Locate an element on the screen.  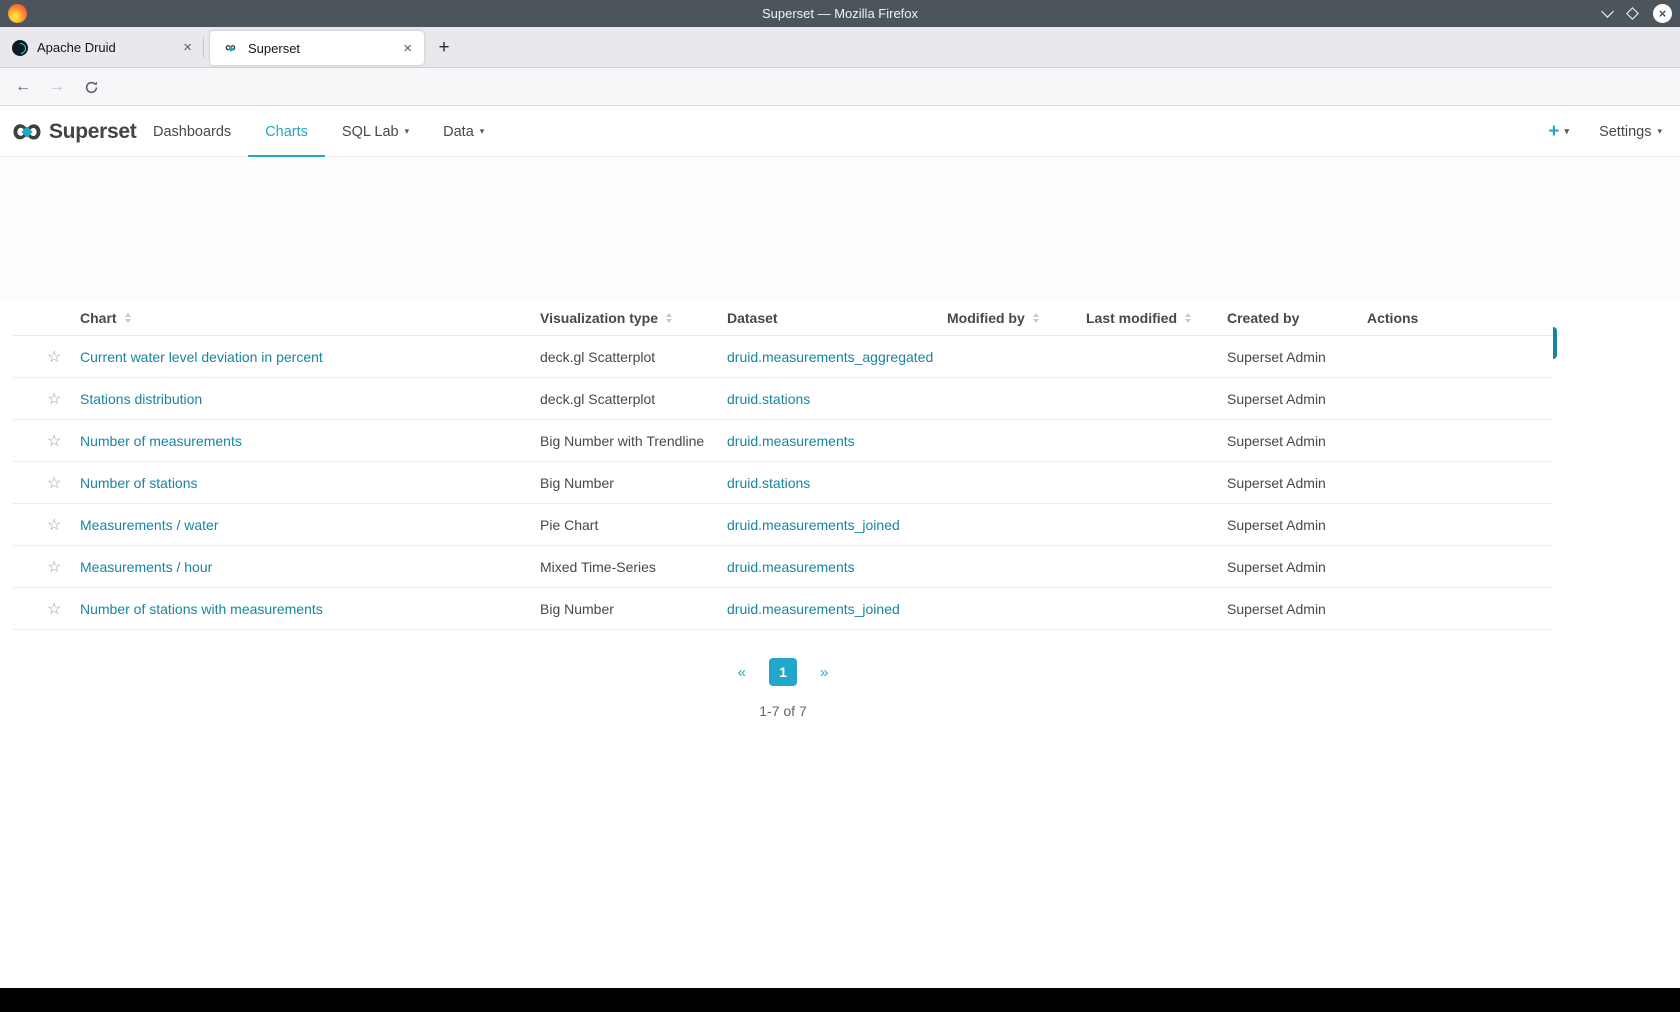
window-close-button: × is located at coordinates (1662, 13).